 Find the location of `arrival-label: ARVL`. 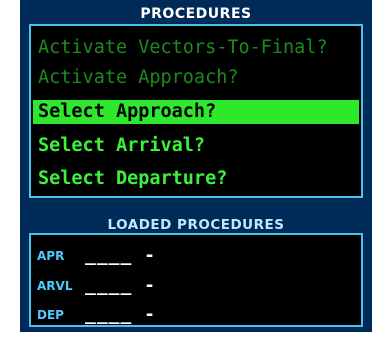

arrival-label: ARVL is located at coordinates (55, 286).